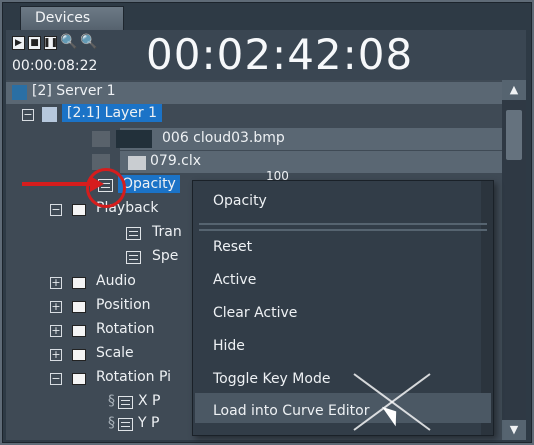 The height and width of the screenshot is (445, 534). I want to click on tab-devices: Devices, so click(72, 18).